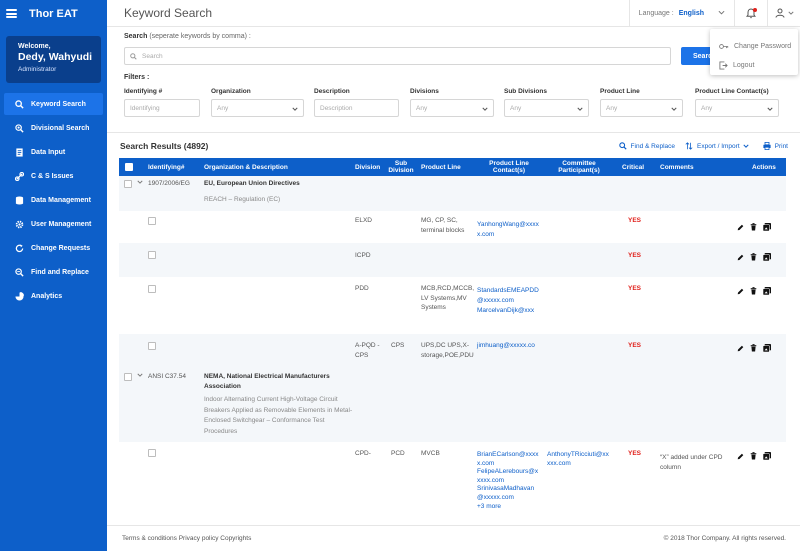  Describe the element at coordinates (11, 13) in the screenshot. I see `menu-icon` at that location.